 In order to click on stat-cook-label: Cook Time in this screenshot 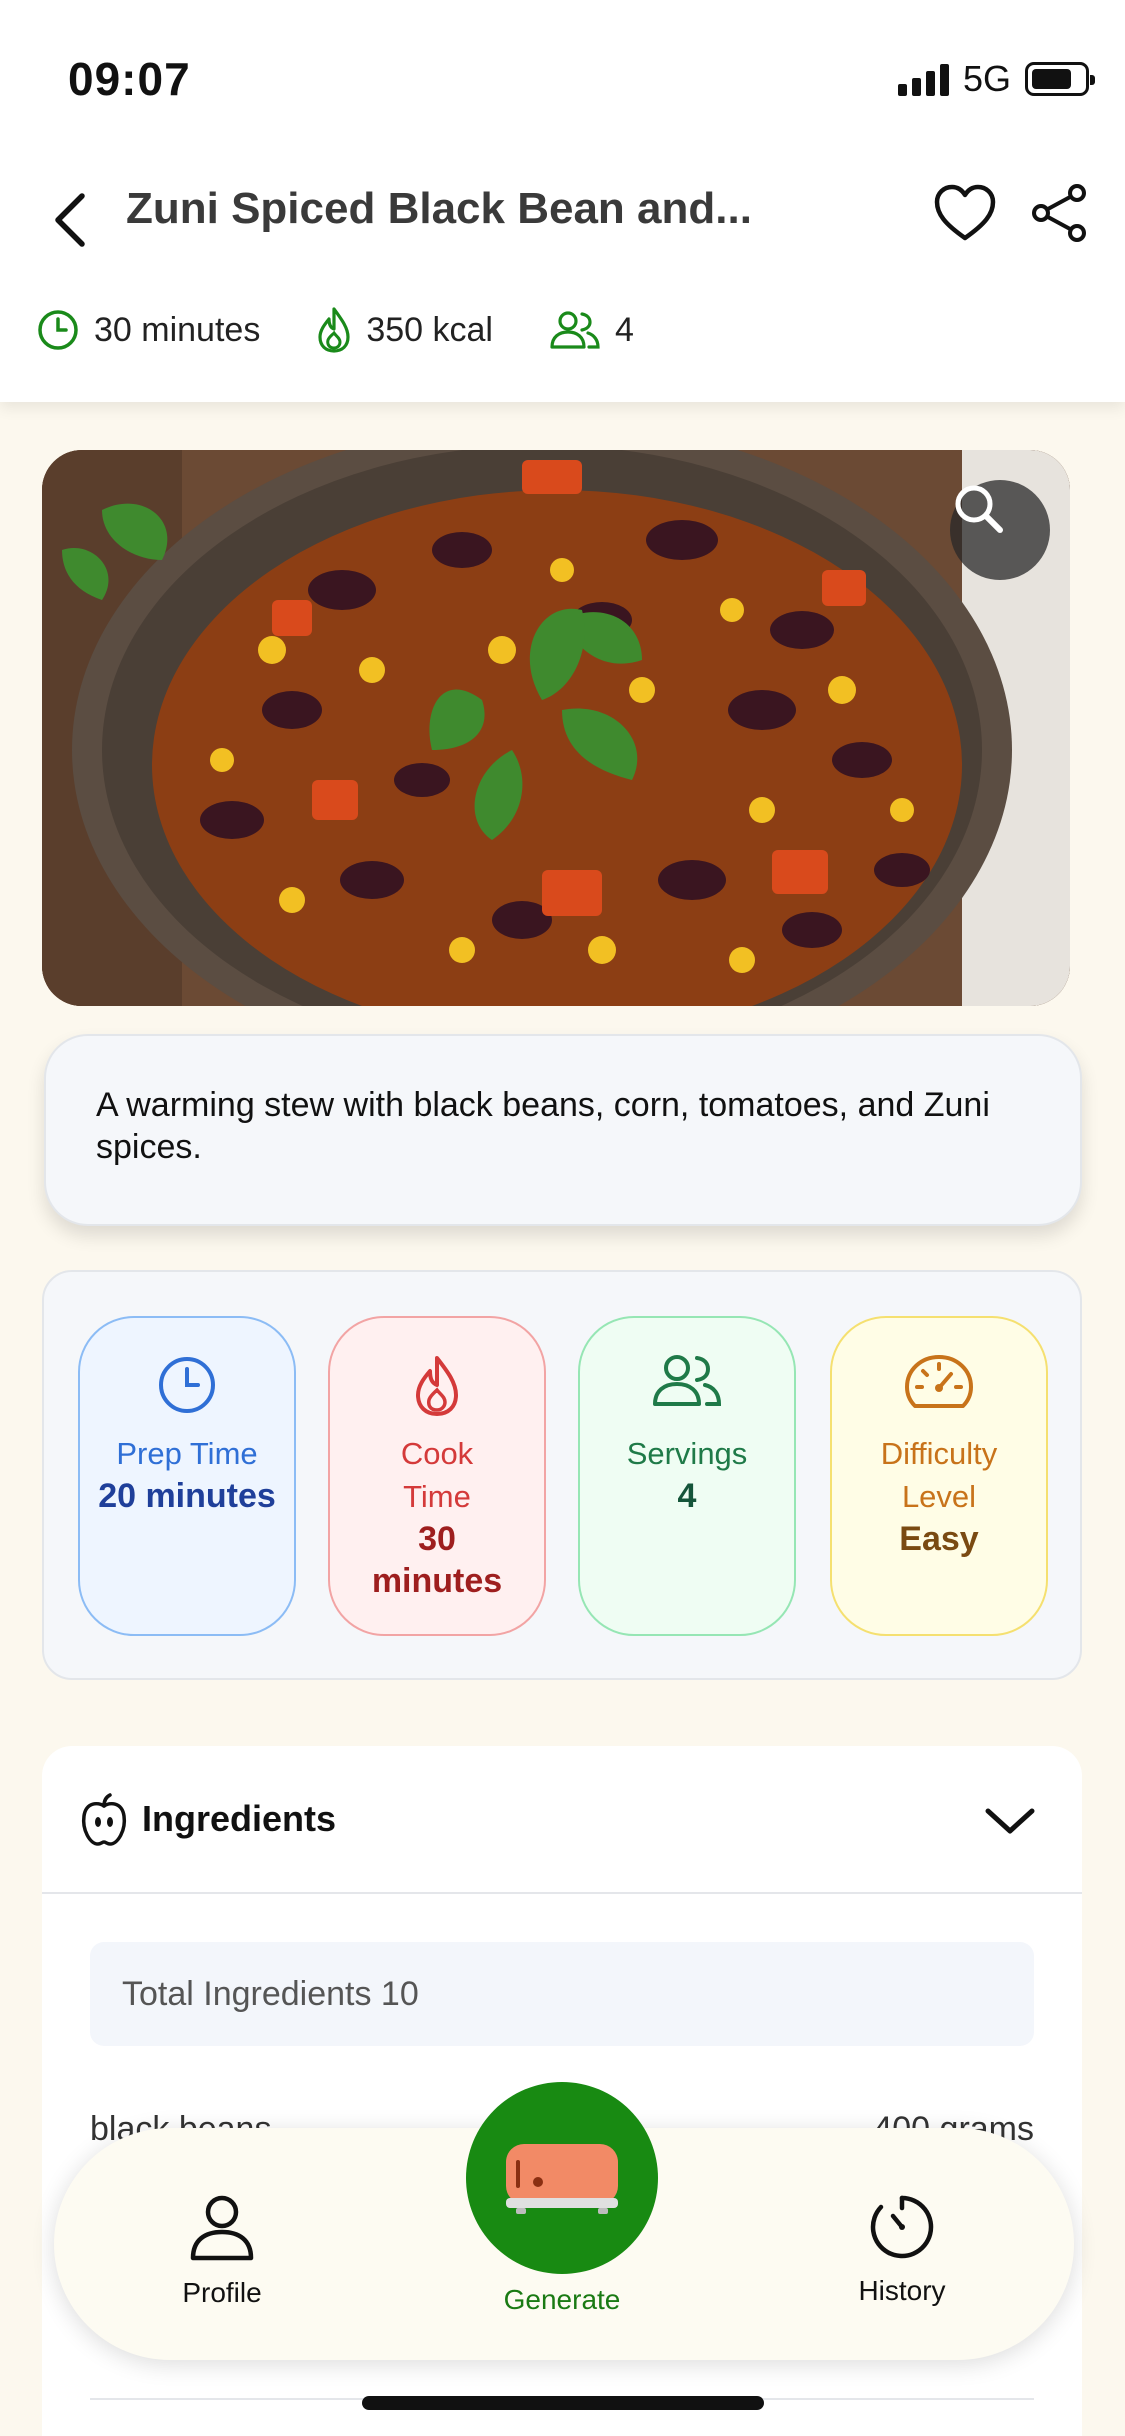, I will do `click(437, 1475)`.